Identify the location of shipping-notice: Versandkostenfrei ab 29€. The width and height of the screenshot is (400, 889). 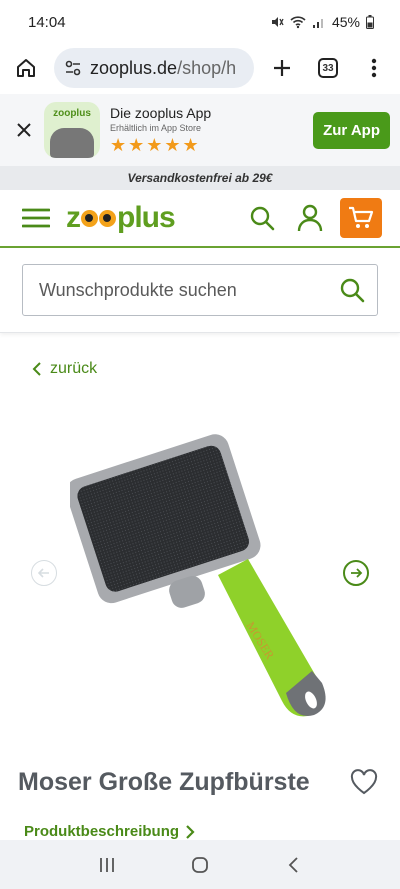
(200, 178).